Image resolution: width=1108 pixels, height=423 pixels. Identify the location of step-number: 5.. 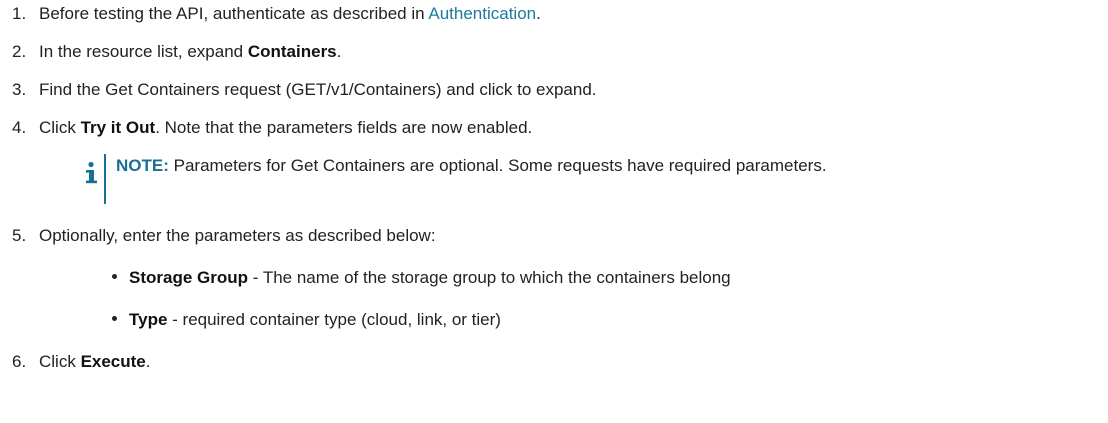
(19, 235).